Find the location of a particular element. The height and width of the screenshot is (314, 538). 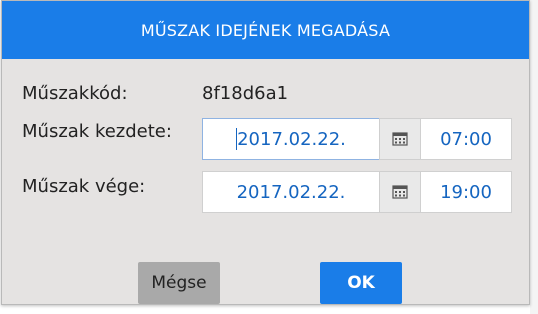

ok-button: OK is located at coordinates (361, 283).